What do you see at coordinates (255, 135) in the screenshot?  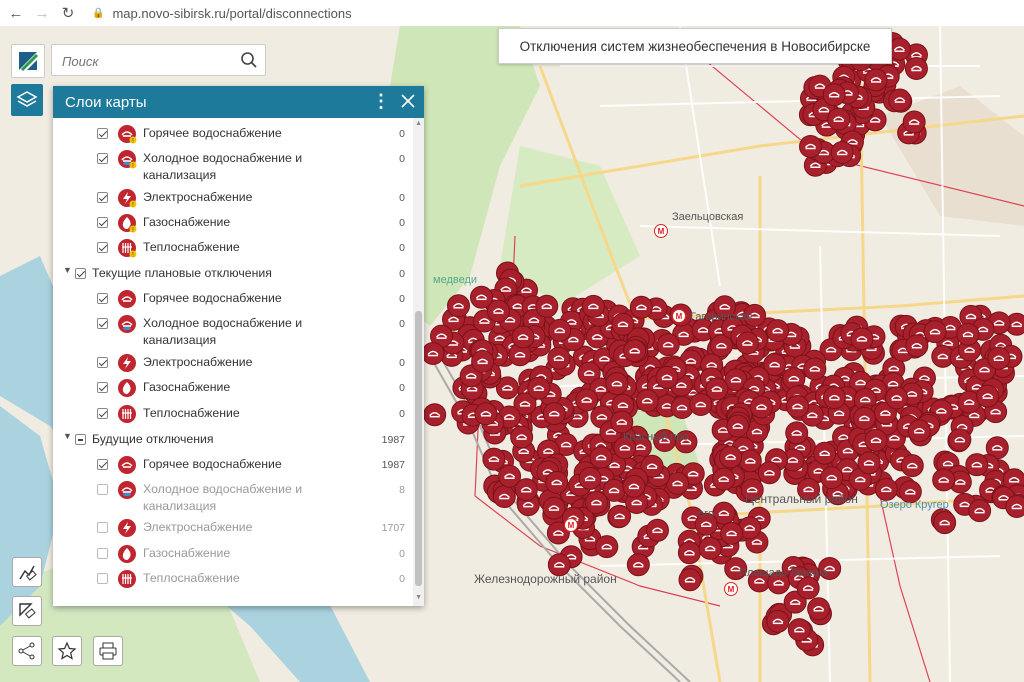 I see `layer-row: ! Горячее водоснабжение` at bounding box center [255, 135].